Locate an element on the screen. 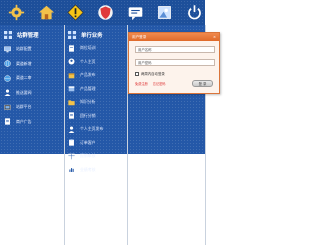  menu-item-merchant-ads: 商户广告 is located at coordinates (21, 121).